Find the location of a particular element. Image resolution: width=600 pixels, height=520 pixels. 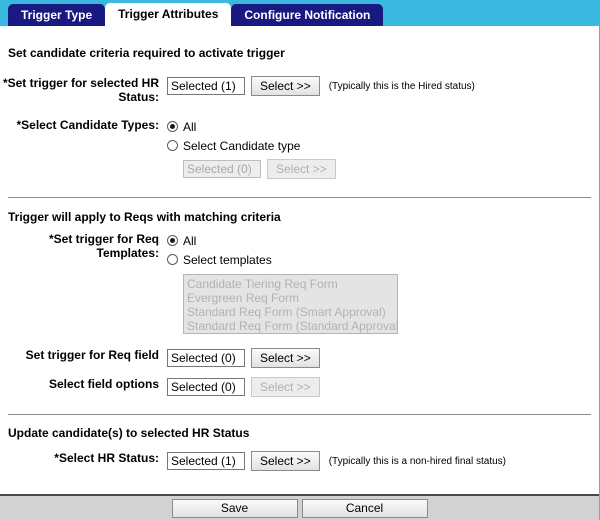

candidate-types-radio-group: All Select Candidate type Select >> is located at coordinates (251, 148).